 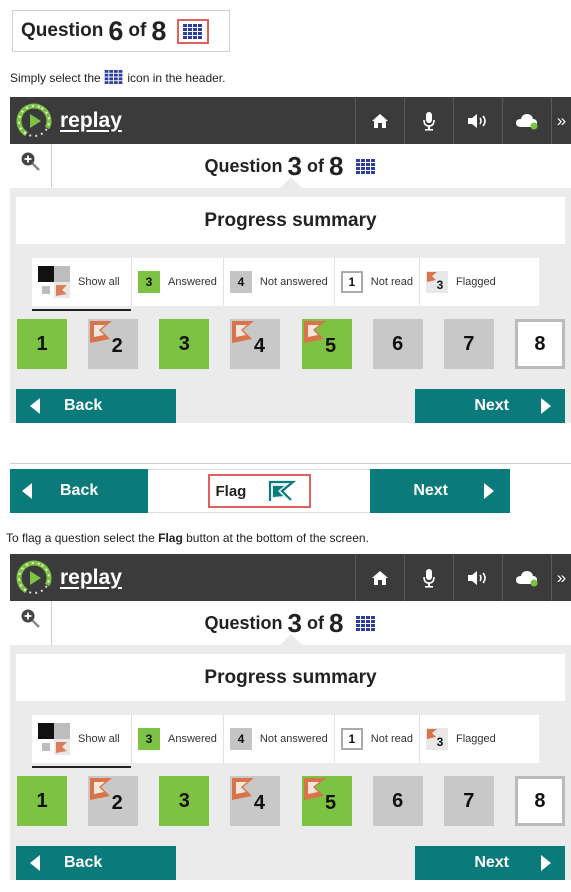 I want to click on instruction-text-before: Simply select the, so click(x=55, y=78).